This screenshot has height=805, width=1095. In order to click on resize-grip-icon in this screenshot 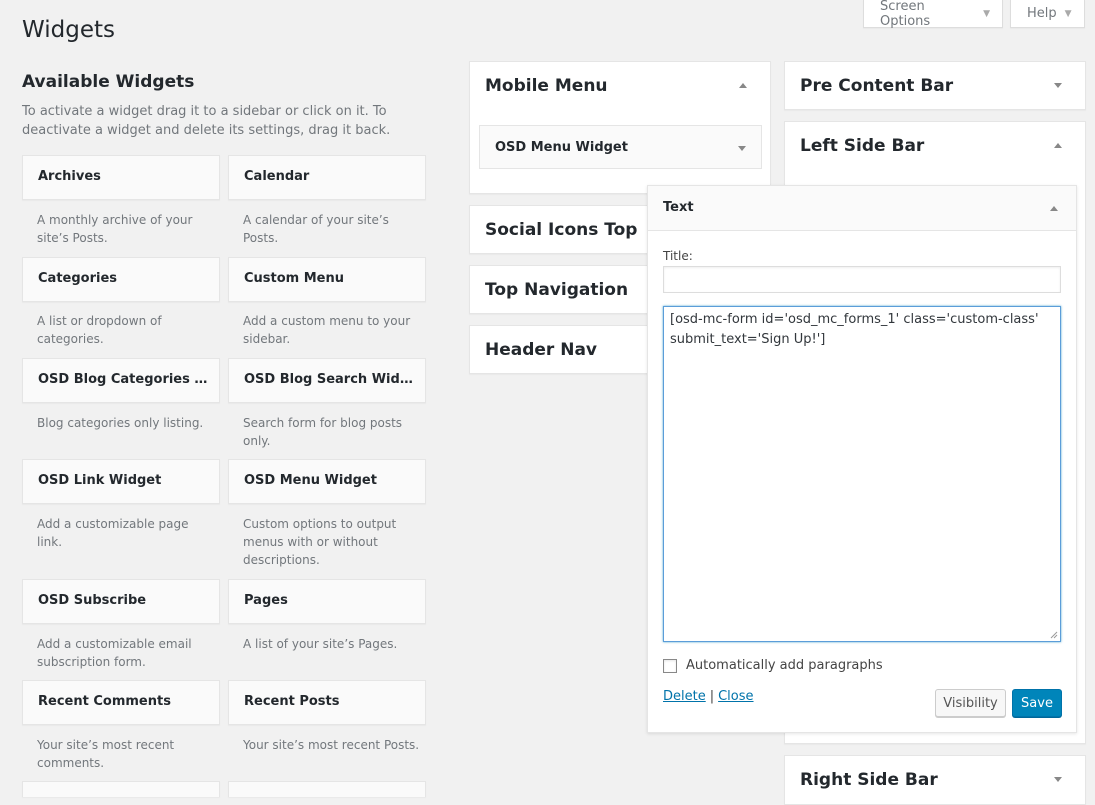, I will do `click(1053, 634)`.